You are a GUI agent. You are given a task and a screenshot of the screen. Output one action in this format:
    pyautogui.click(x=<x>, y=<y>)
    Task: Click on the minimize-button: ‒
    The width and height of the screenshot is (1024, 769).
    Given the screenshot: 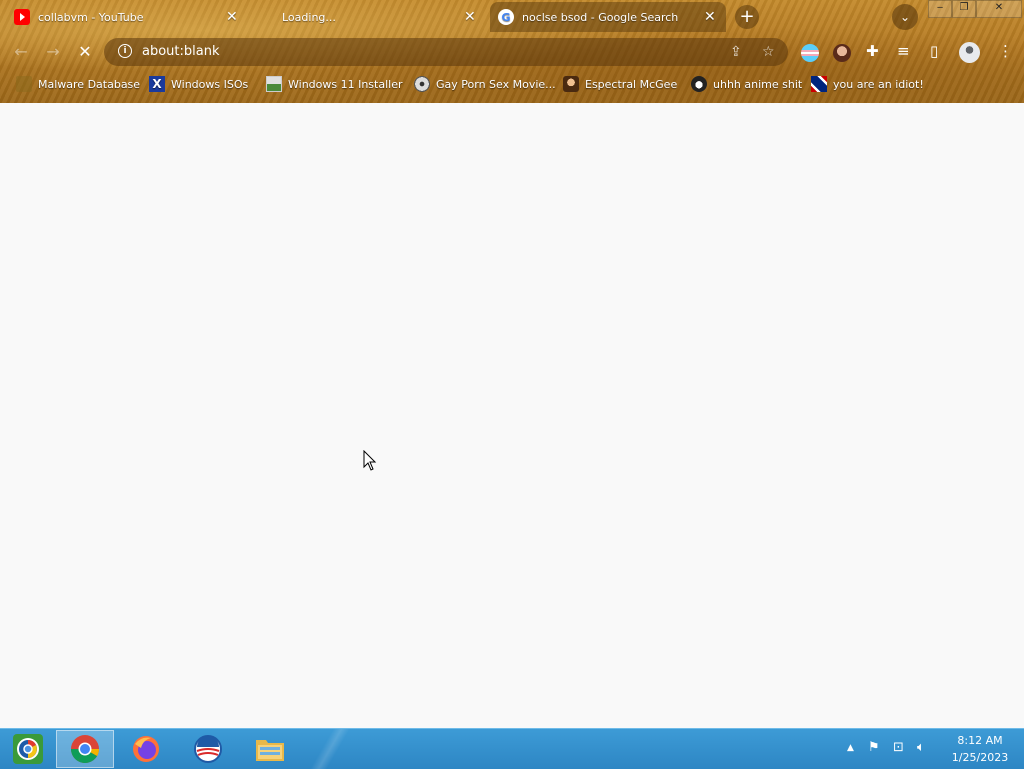 What is the action you would take?
    pyautogui.click(x=940, y=9)
    